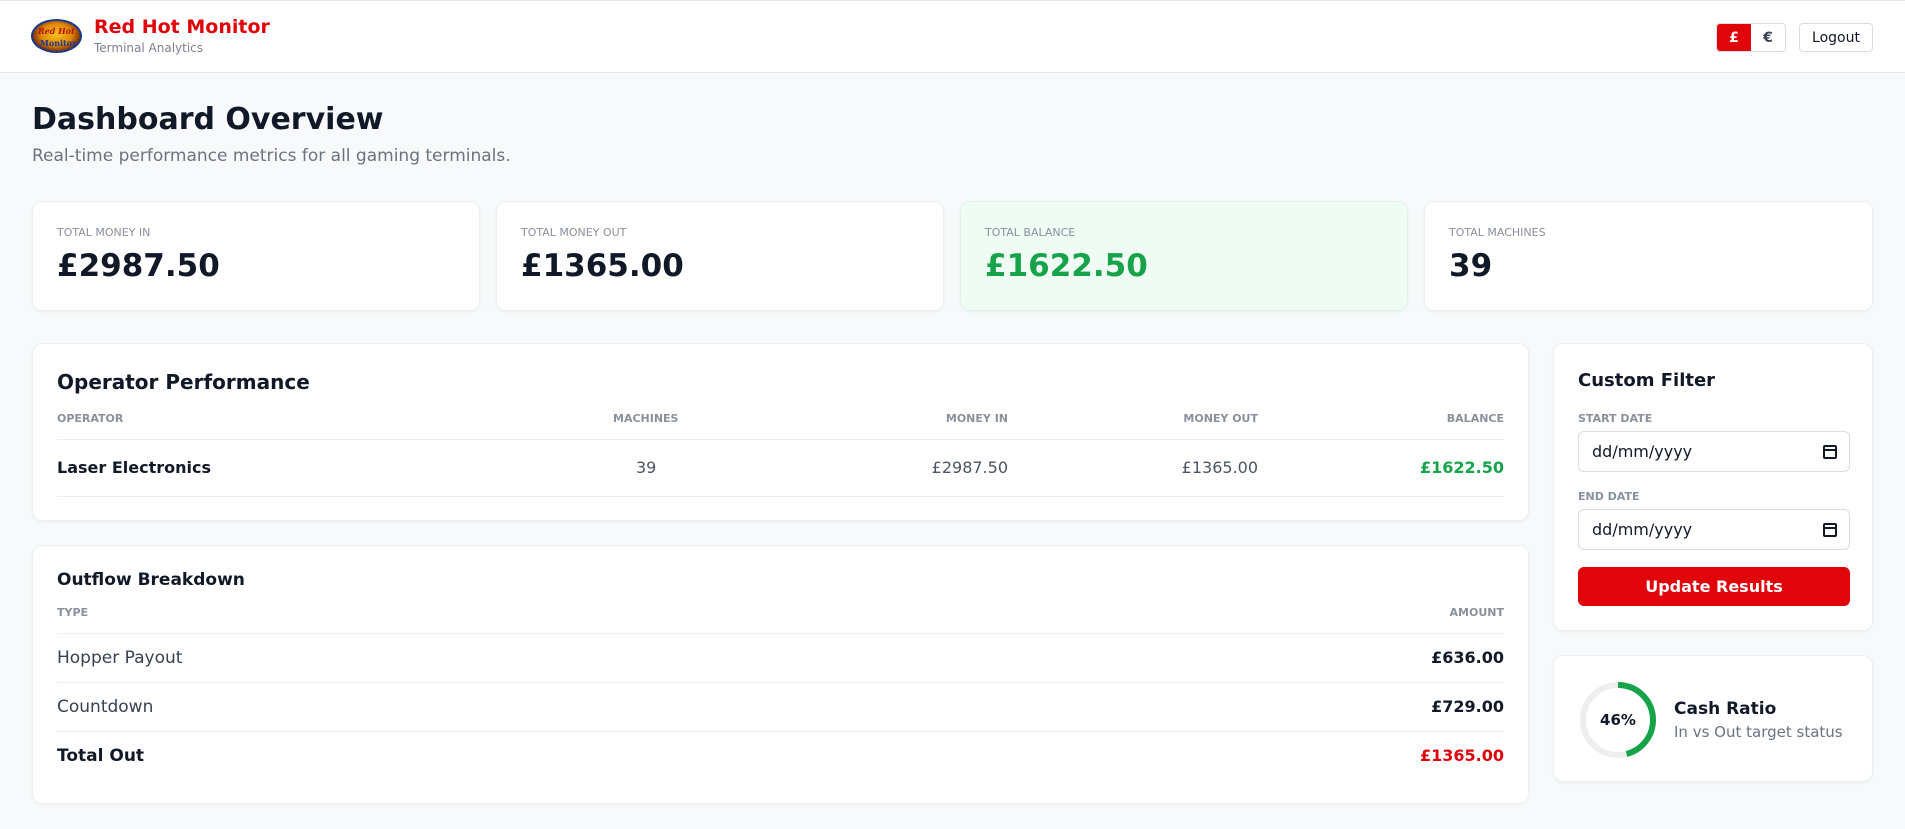 The width and height of the screenshot is (1905, 829). Describe the element at coordinates (120, 658) in the screenshot. I see `outflow-type: Hopper Payout` at that location.